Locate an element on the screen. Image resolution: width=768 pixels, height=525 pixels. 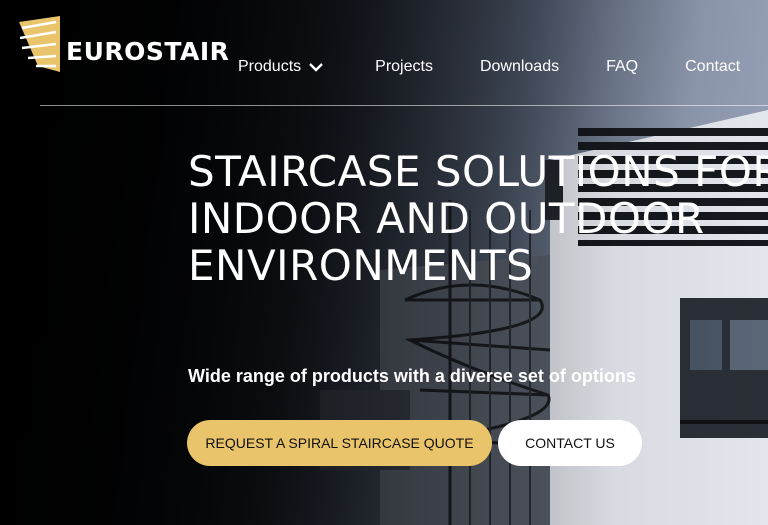
request-quote-button: REQUEST A SPIRAL STAIRCASE QUOTE is located at coordinates (339, 443).